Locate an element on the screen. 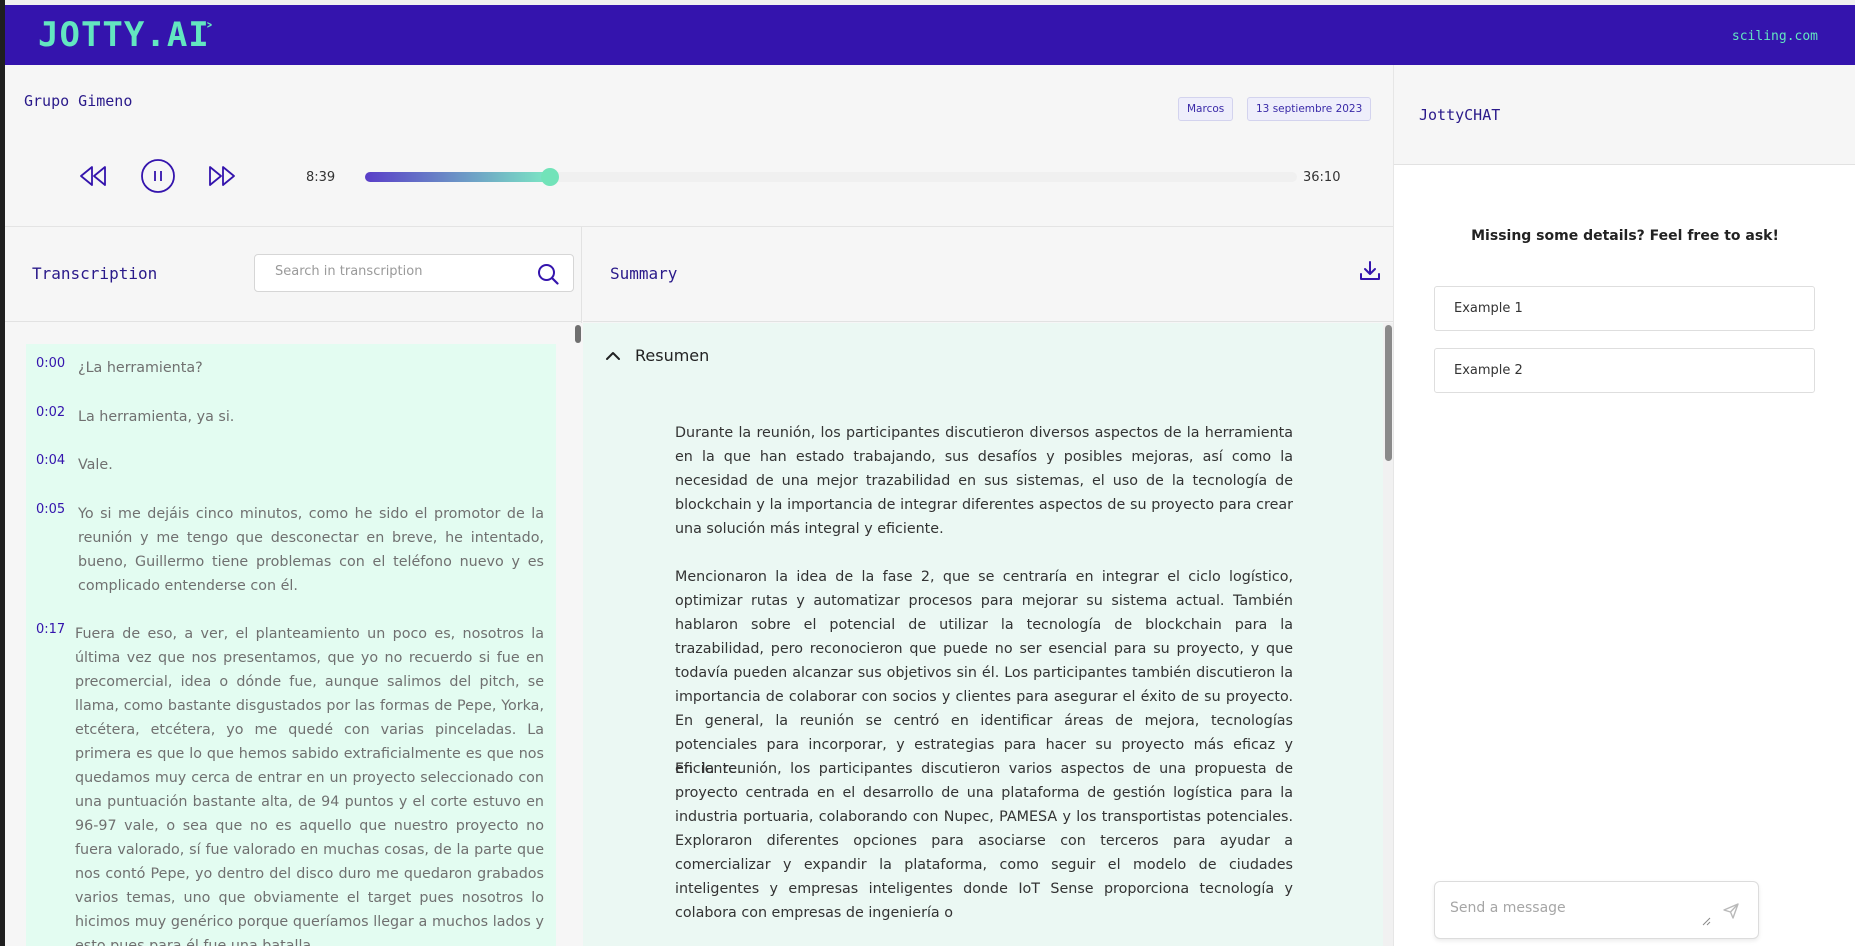 Image resolution: width=1855 pixels, height=946 pixels. pause-icon is located at coordinates (158, 176).